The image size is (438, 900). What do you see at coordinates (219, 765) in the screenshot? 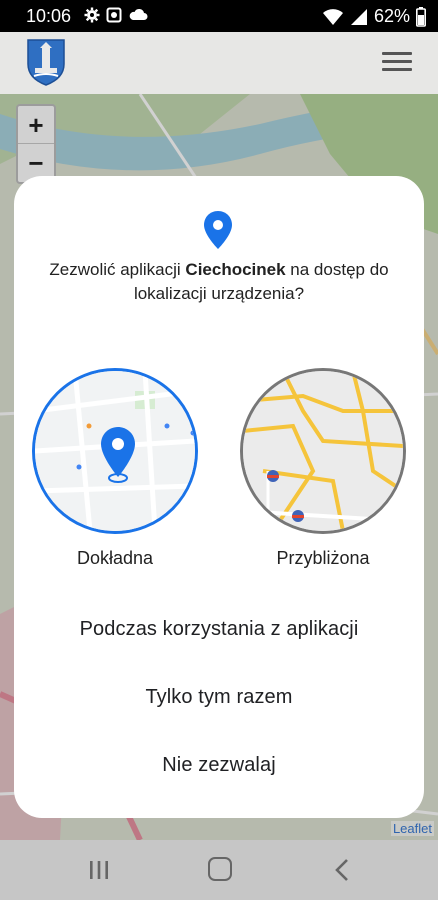
I see `deny-button: Nie zezwalaj` at bounding box center [219, 765].